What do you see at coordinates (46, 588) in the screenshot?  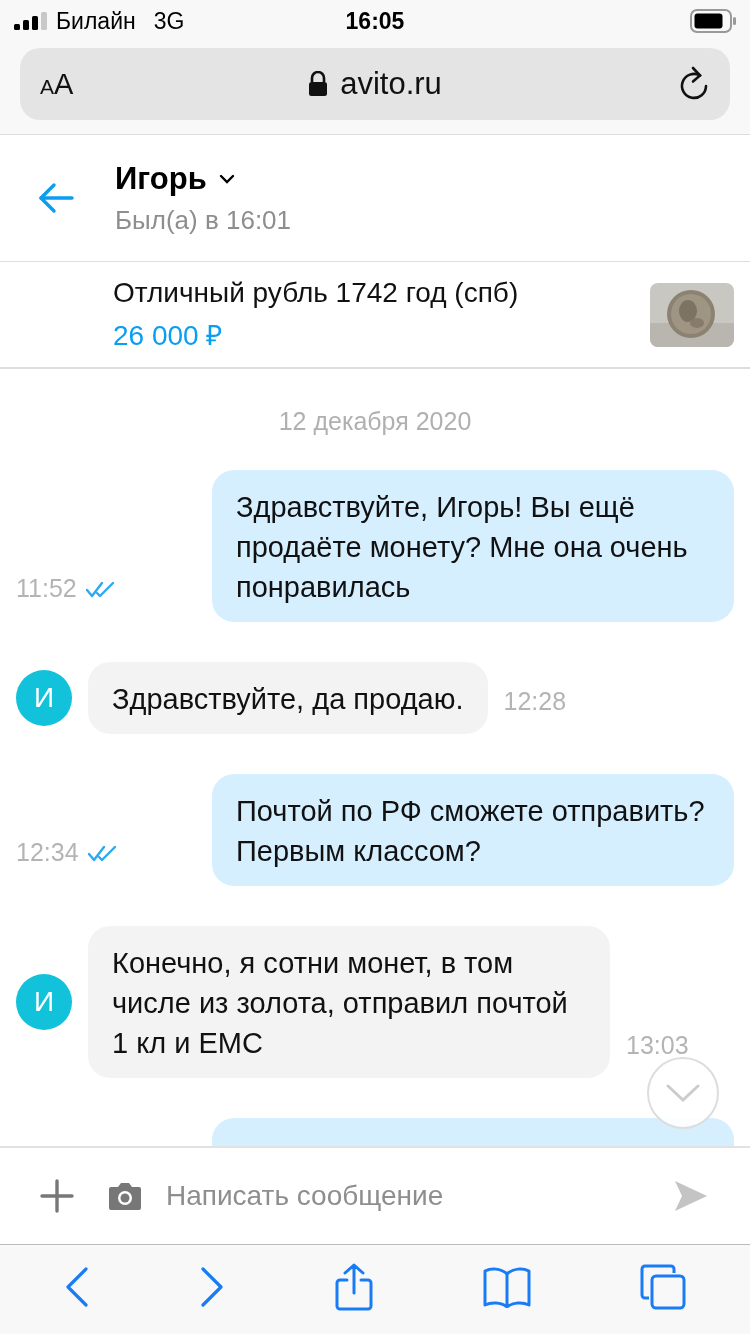 I see `message-time: 11:52` at bounding box center [46, 588].